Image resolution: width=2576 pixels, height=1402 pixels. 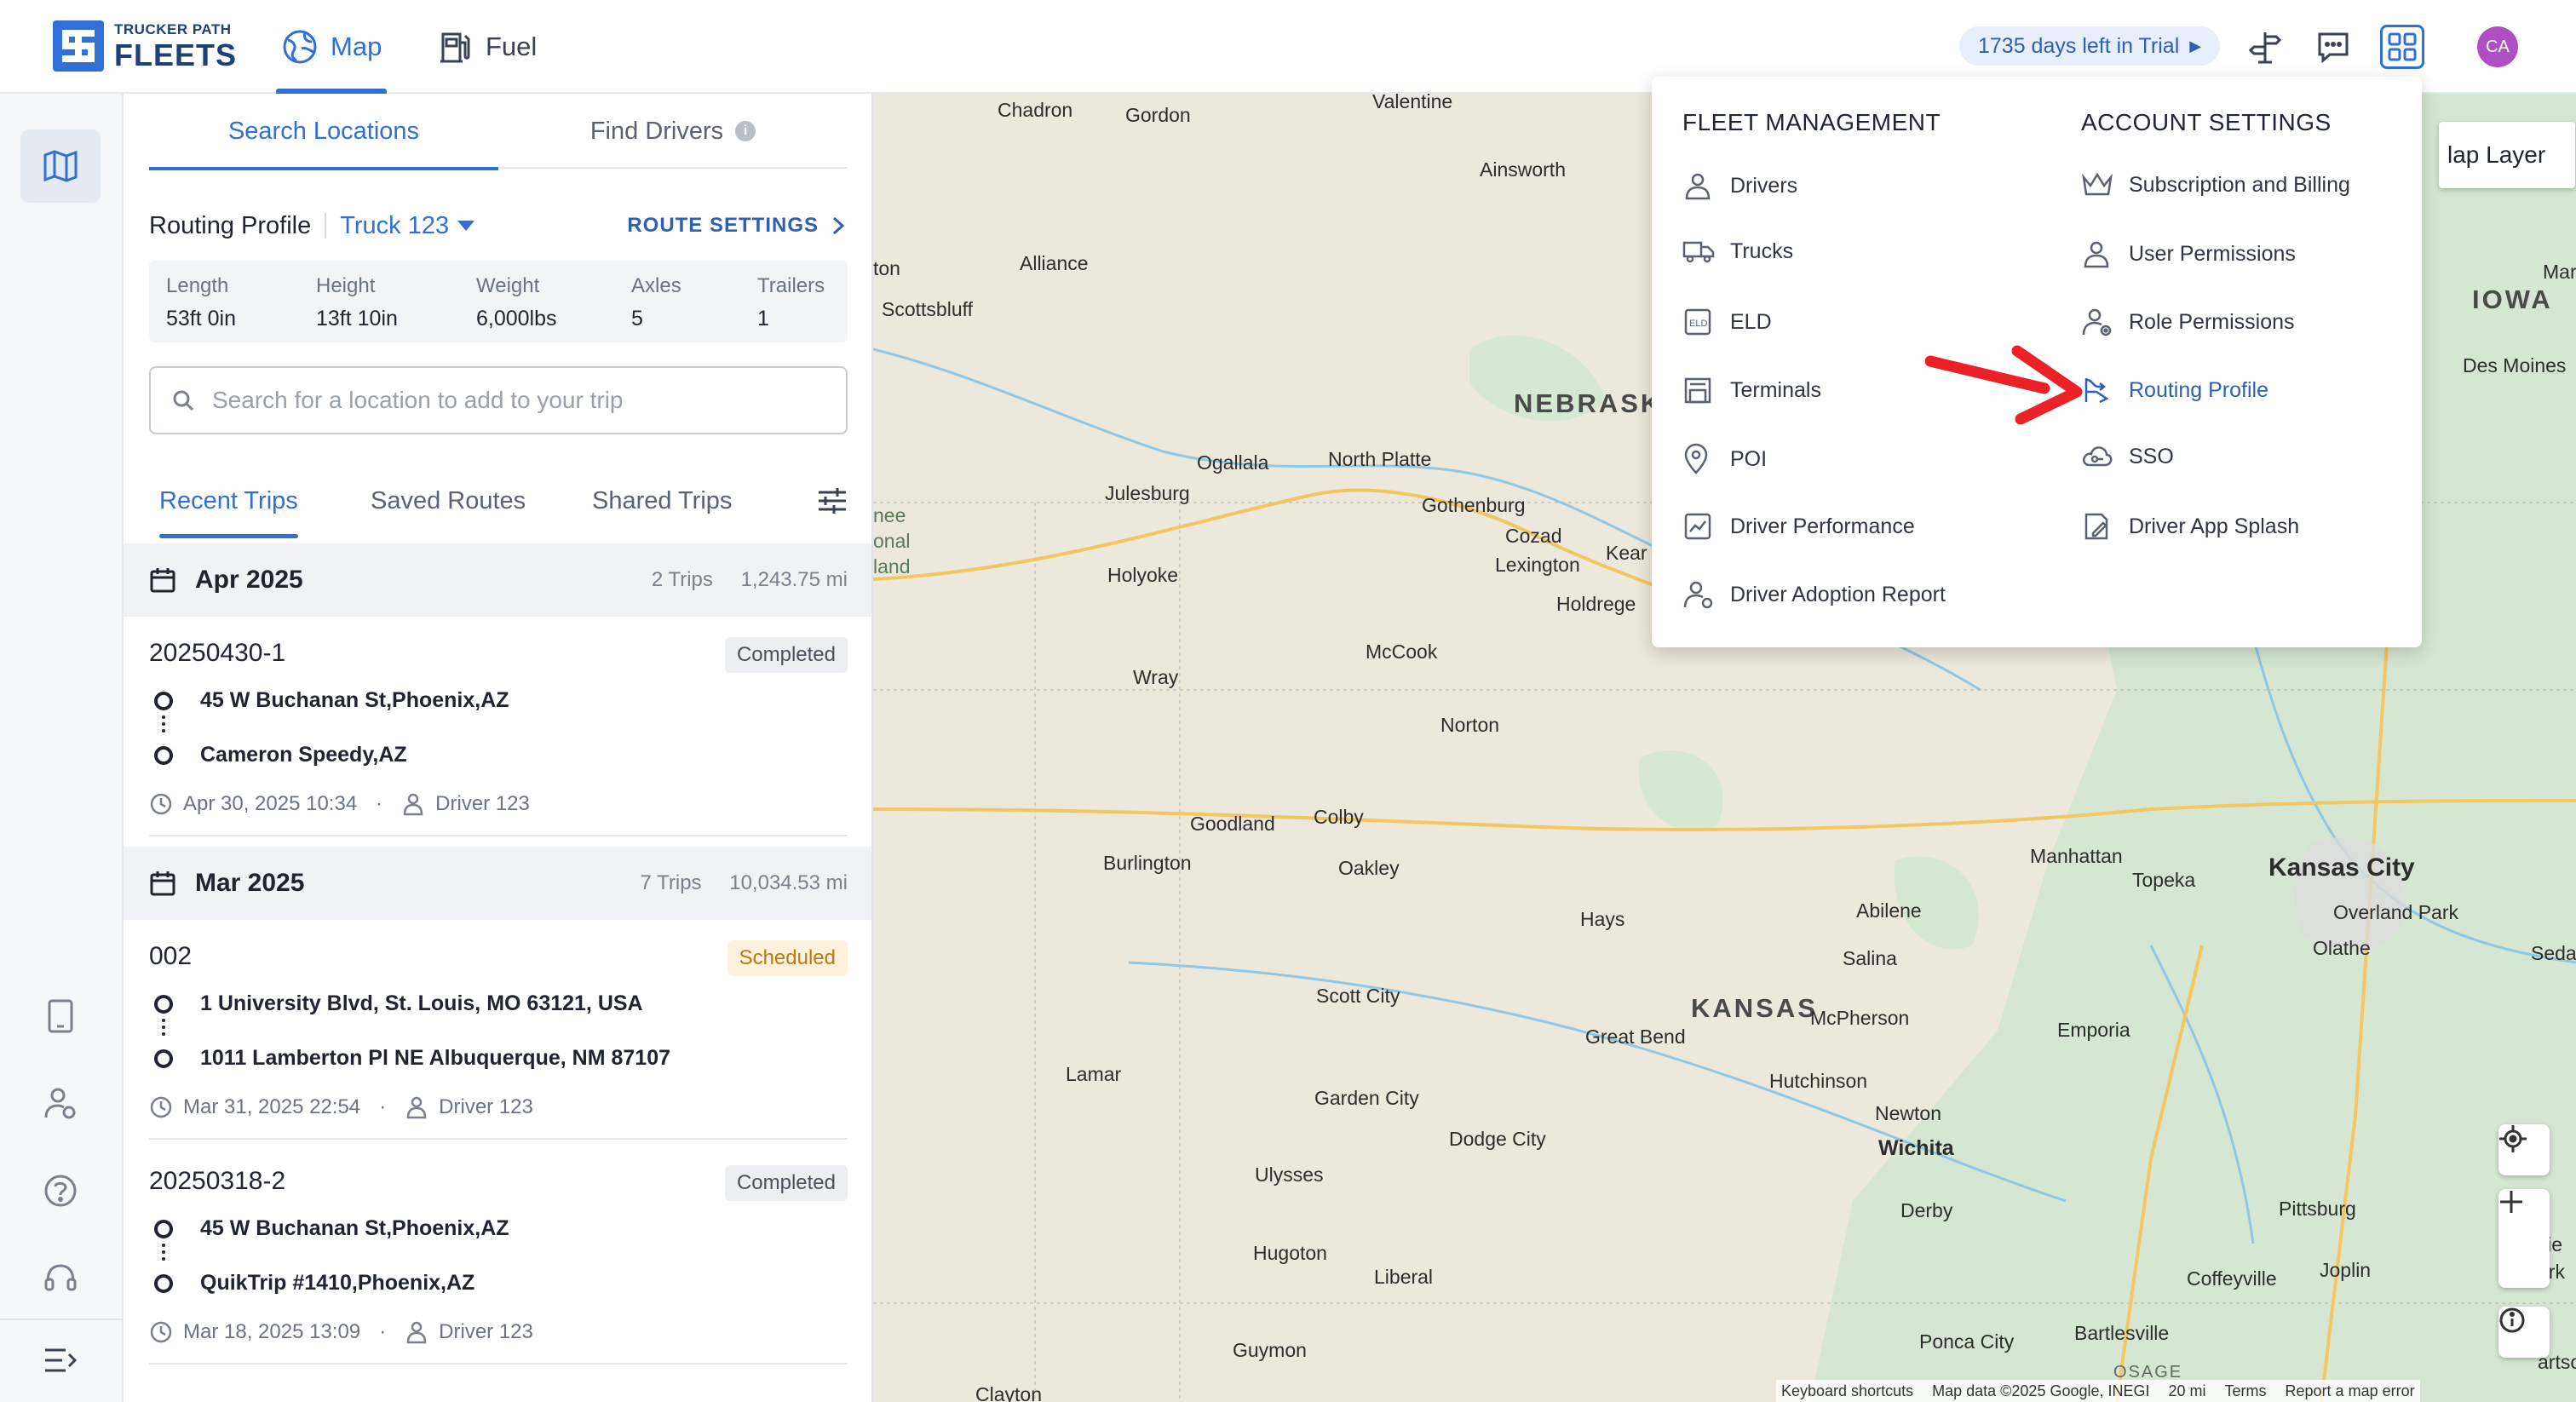 What do you see at coordinates (2351, 1391) in the screenshot?
I see `report-map-error-link: Report a map error` at bounding box center [2351, 1391].